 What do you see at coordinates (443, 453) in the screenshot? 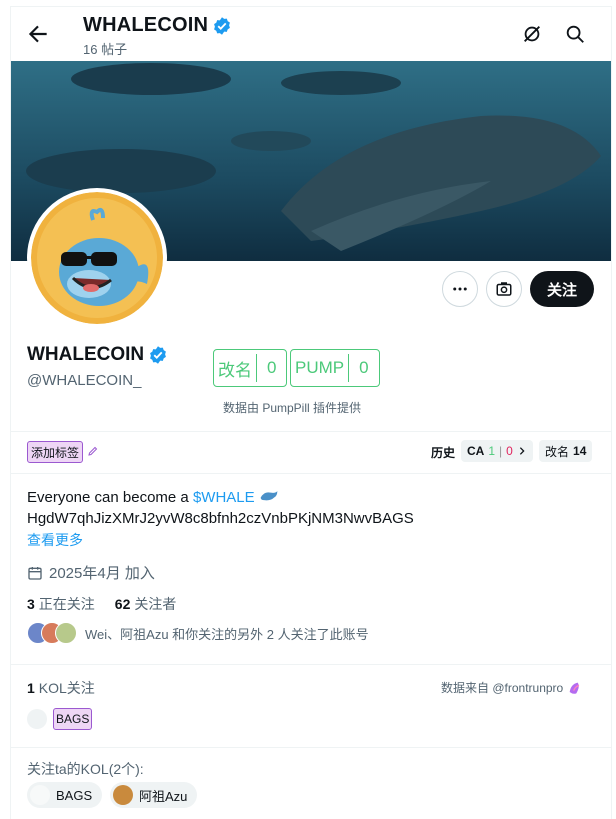
I see `history-label: 历史` at bounding box center [443, 453].